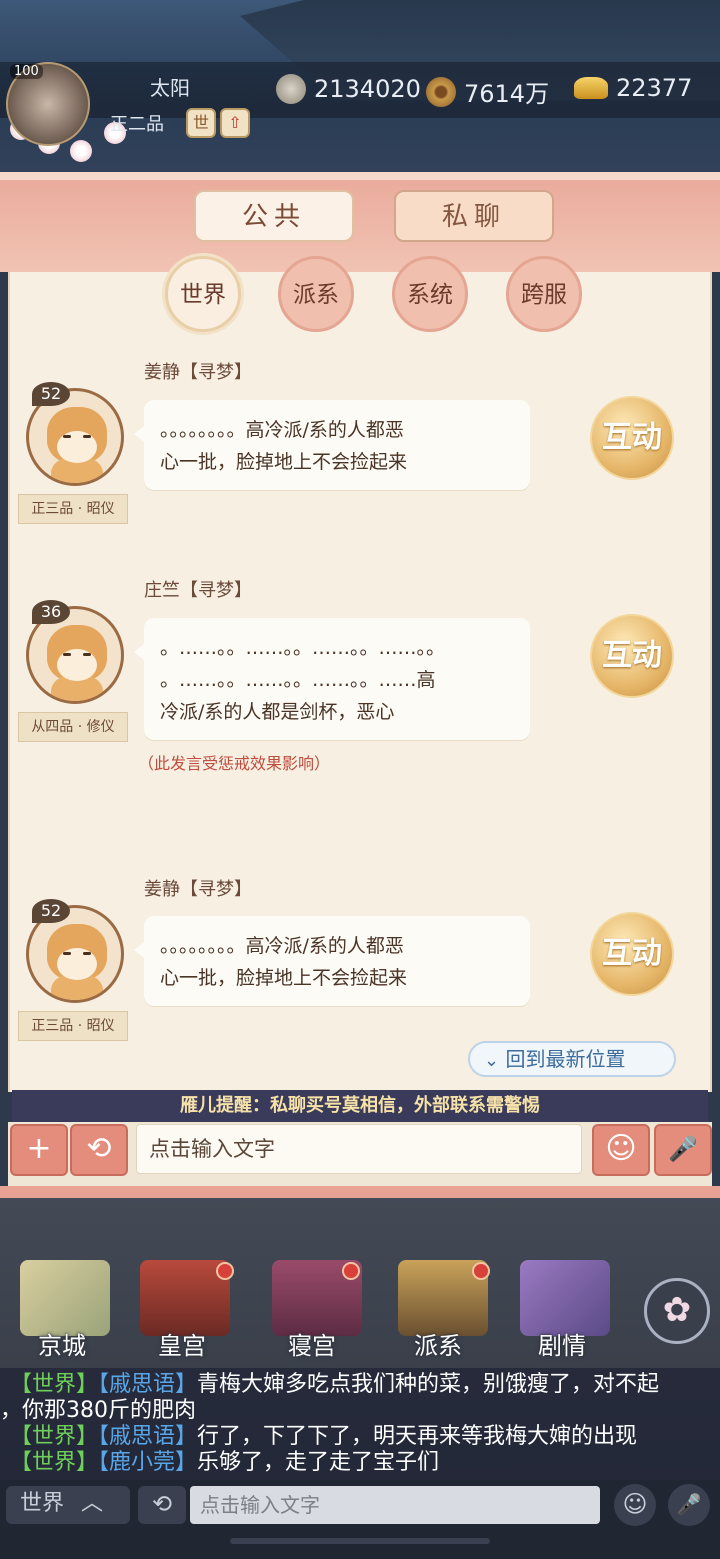 The image size is (720, 1559). I want to click on sender-level-badge: 36, so click(51, 612).